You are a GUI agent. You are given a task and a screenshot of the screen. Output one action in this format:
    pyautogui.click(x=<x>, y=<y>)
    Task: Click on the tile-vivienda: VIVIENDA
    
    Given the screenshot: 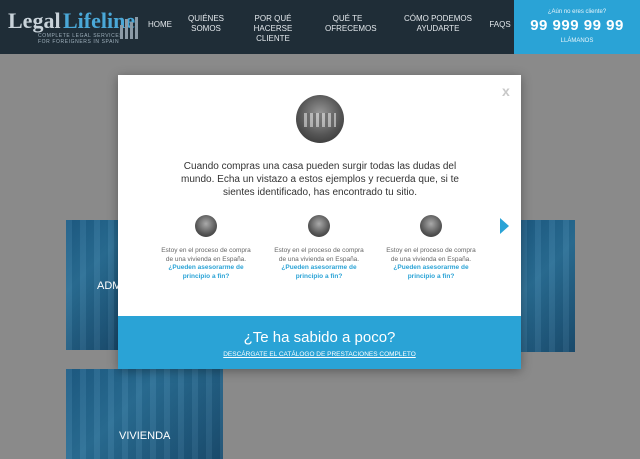 What is the action you would take?
    pyautogui.click(x=144, y=414)
    